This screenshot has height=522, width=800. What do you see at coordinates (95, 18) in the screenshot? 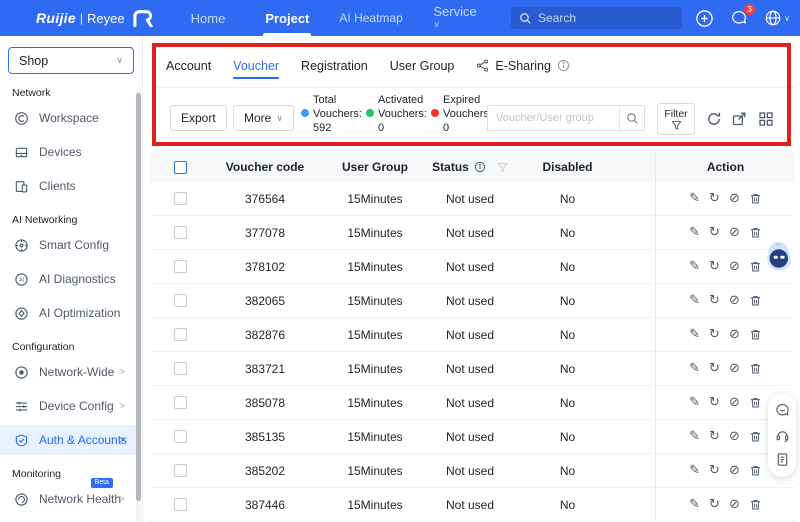
I see `brand-logo: Ruijie | Reyee` at bounding box center [95, 18].